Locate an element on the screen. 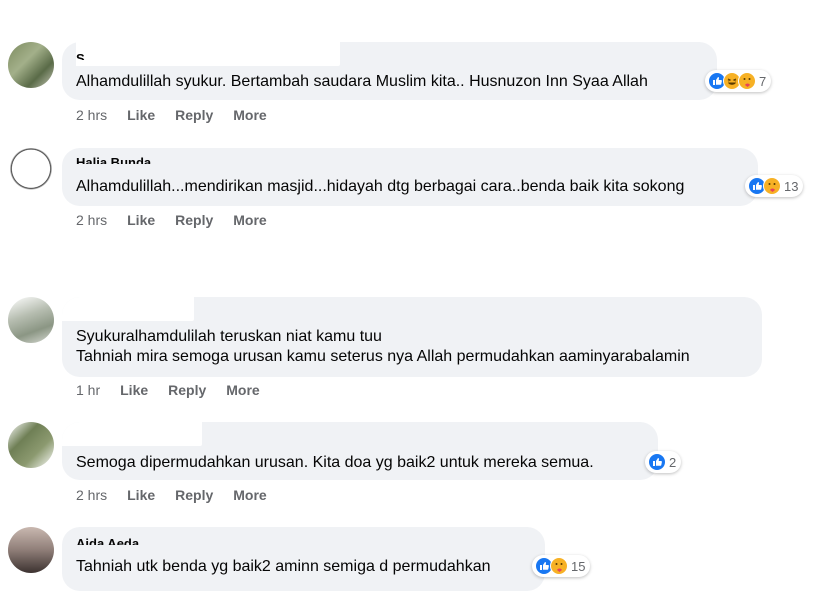 The width and height of the screenshot is (817, 591). like-reaction-icon is located at coordinates (657, 462).